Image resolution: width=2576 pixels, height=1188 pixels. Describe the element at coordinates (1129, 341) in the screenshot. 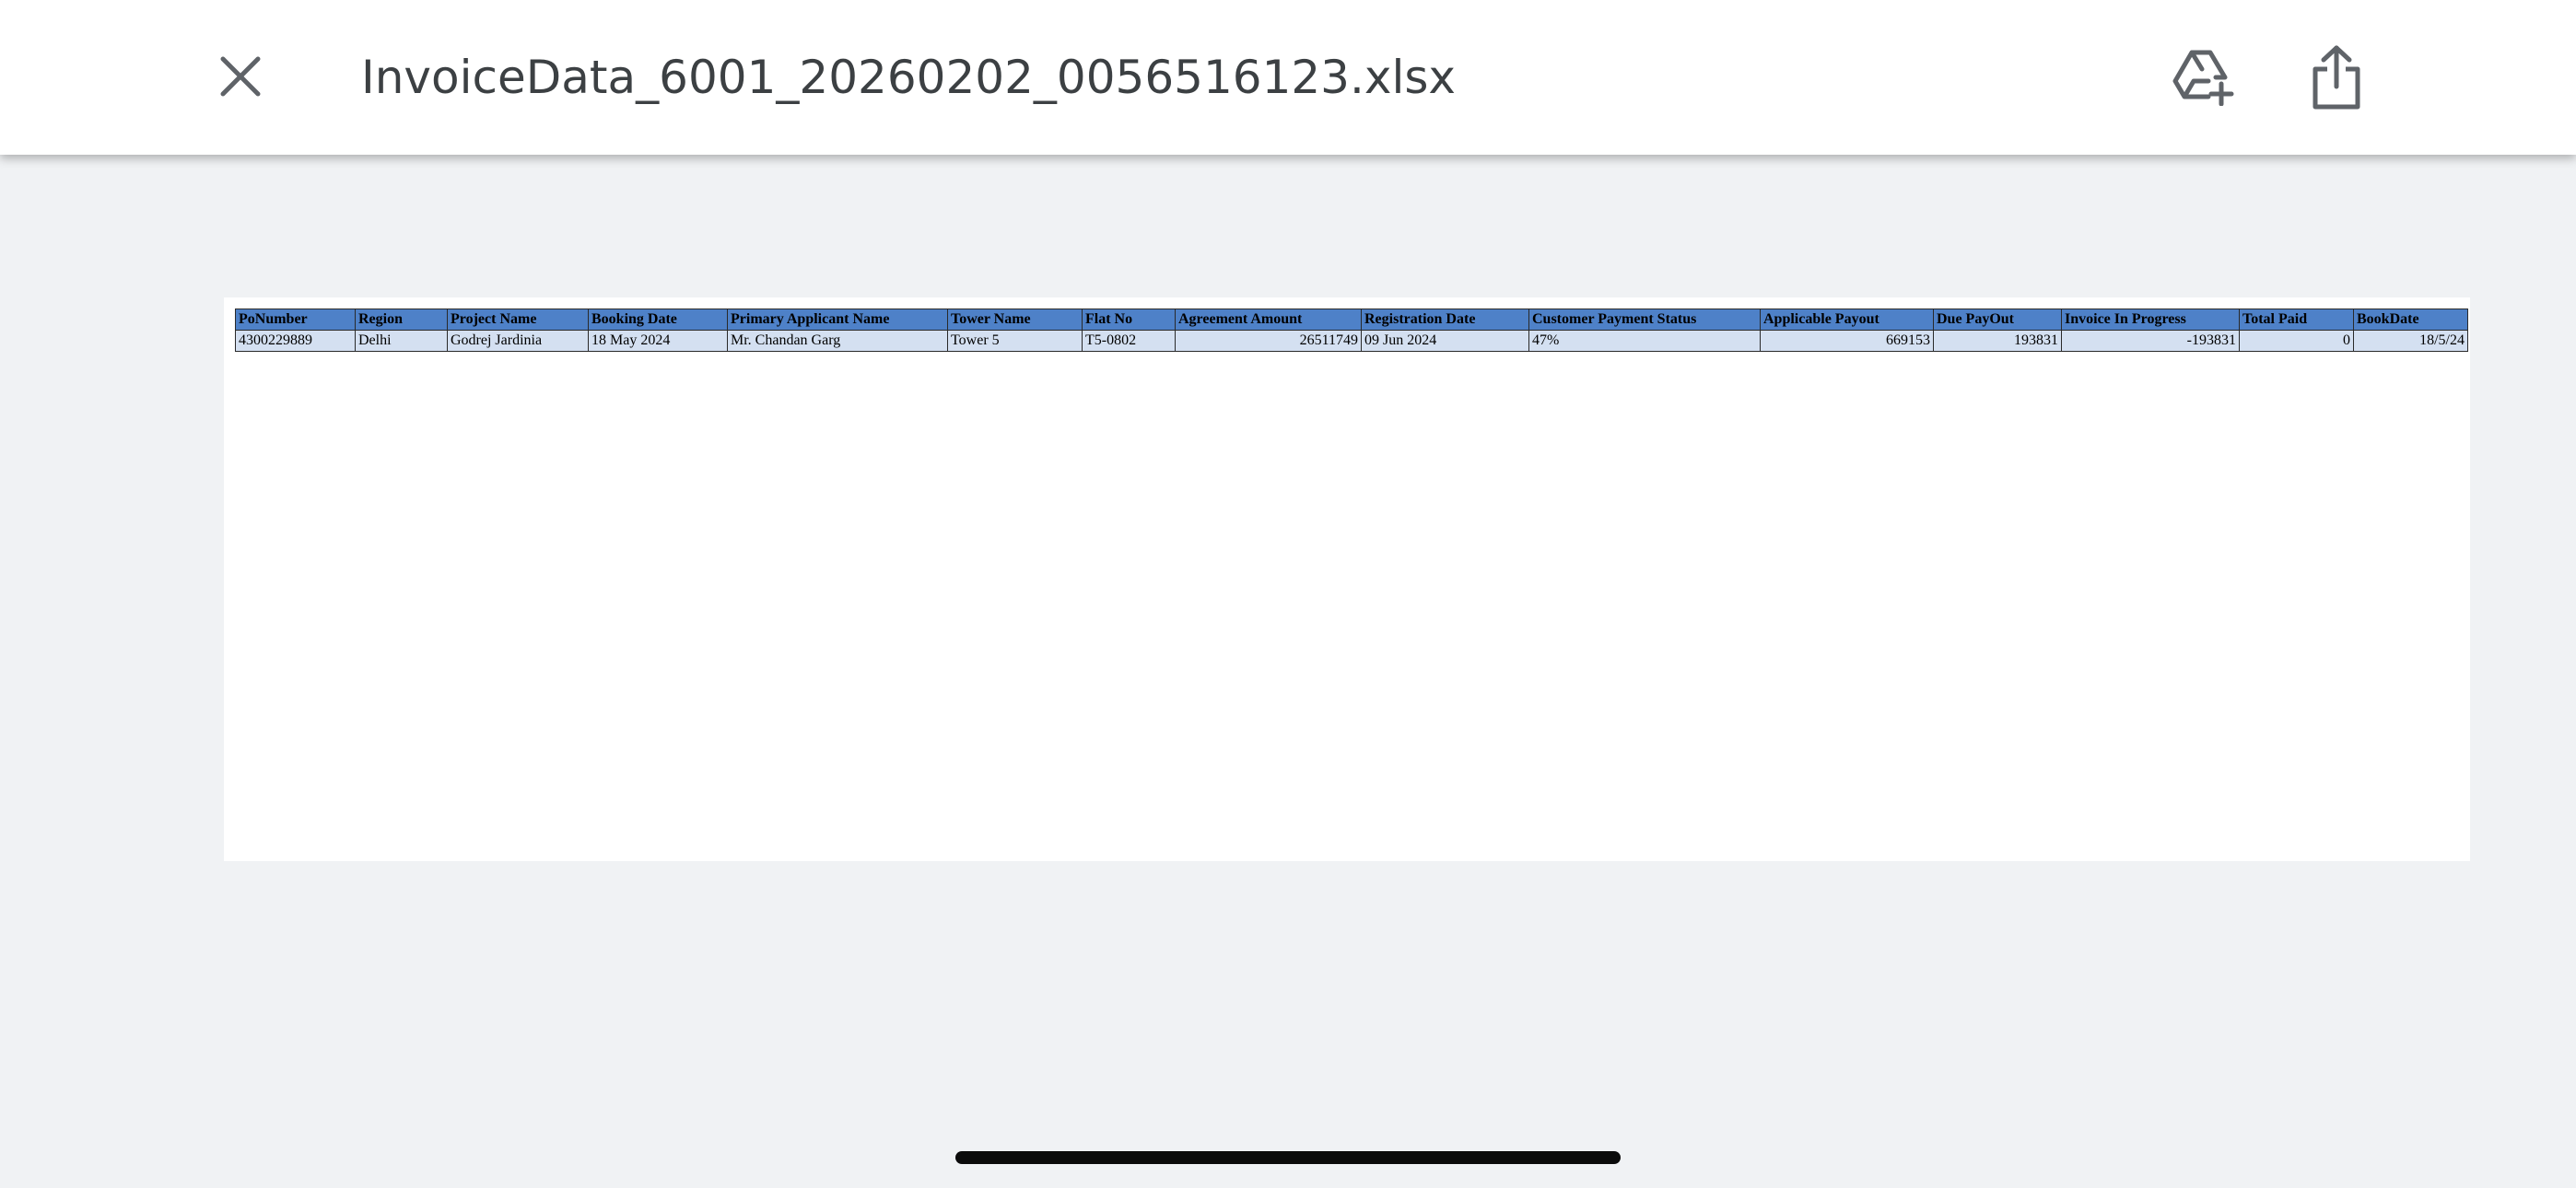

I see `cell-flat-no: T5-0802` at that location.